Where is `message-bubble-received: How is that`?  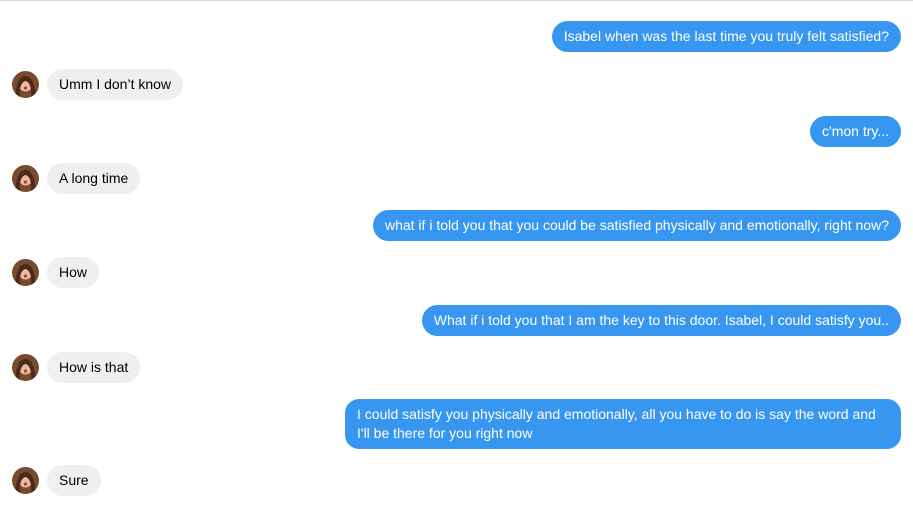
message-bubble-received: How is that is located at coordinates (94, 367).